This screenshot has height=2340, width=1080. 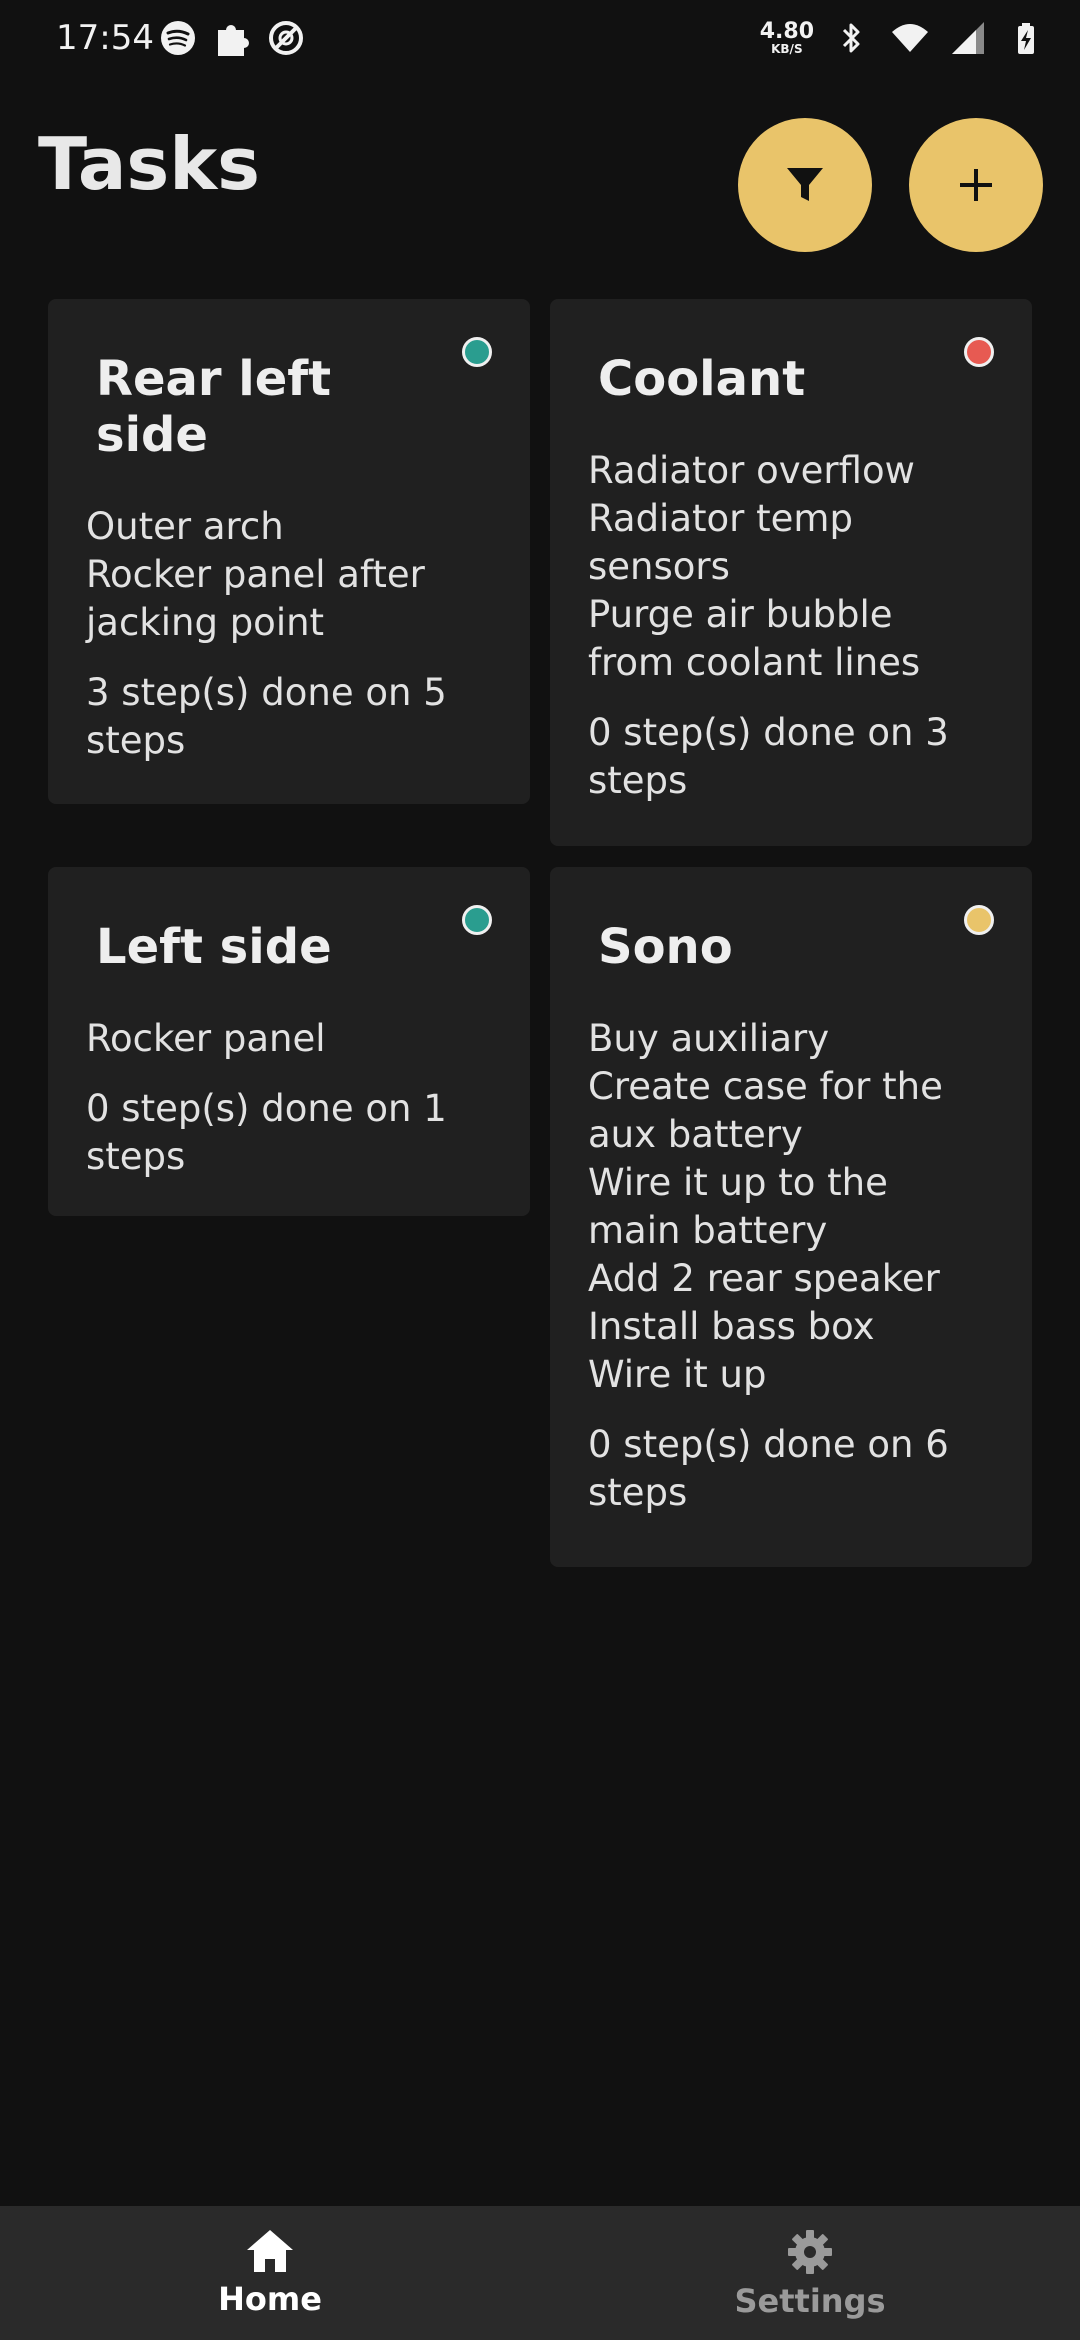 I want to click on spotify-icon, so click(x=178, y=38).